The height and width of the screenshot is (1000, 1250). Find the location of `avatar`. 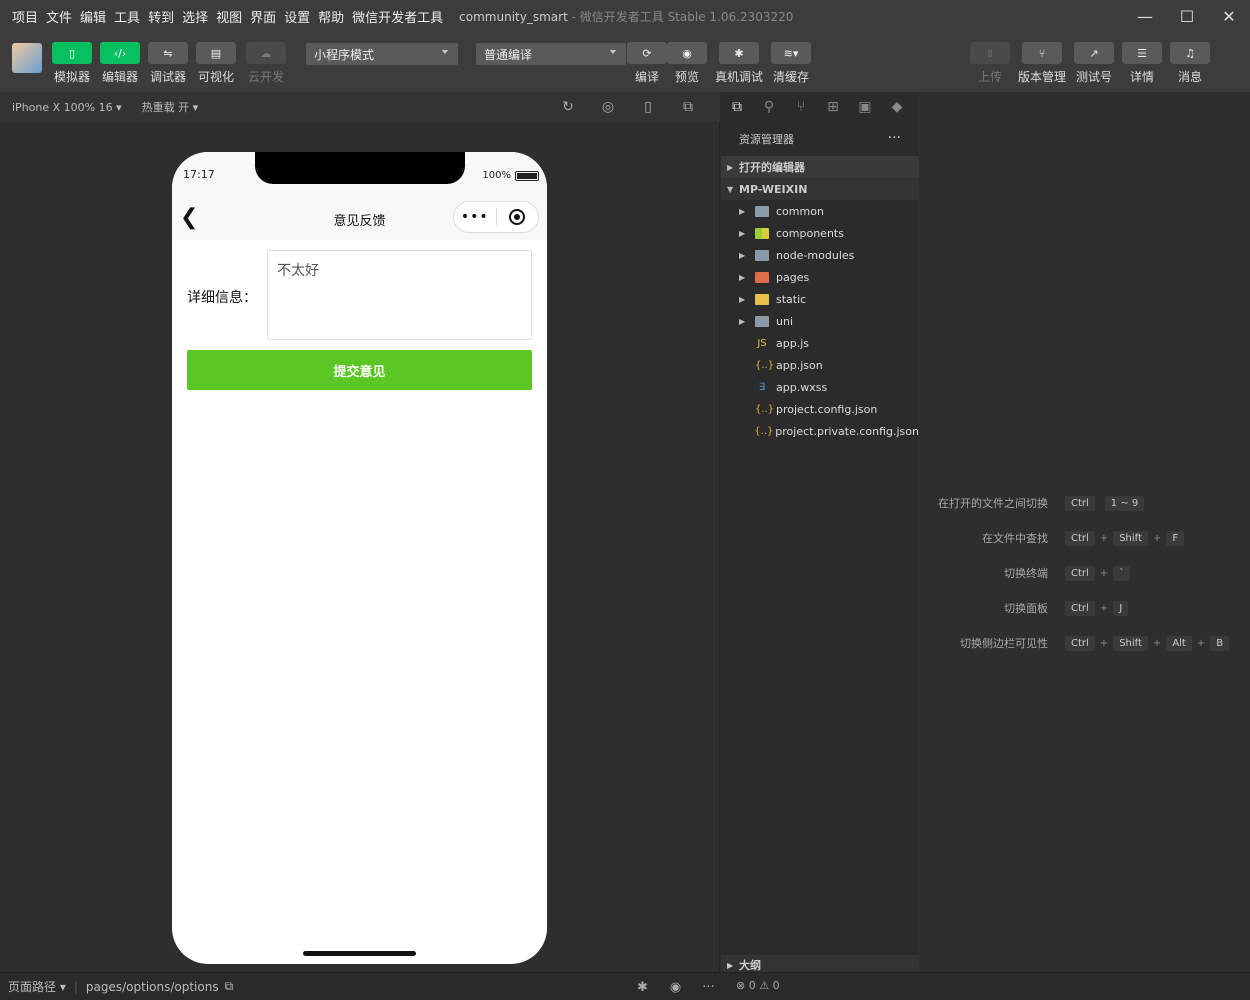

avatar is located at coordinates (27, 58).